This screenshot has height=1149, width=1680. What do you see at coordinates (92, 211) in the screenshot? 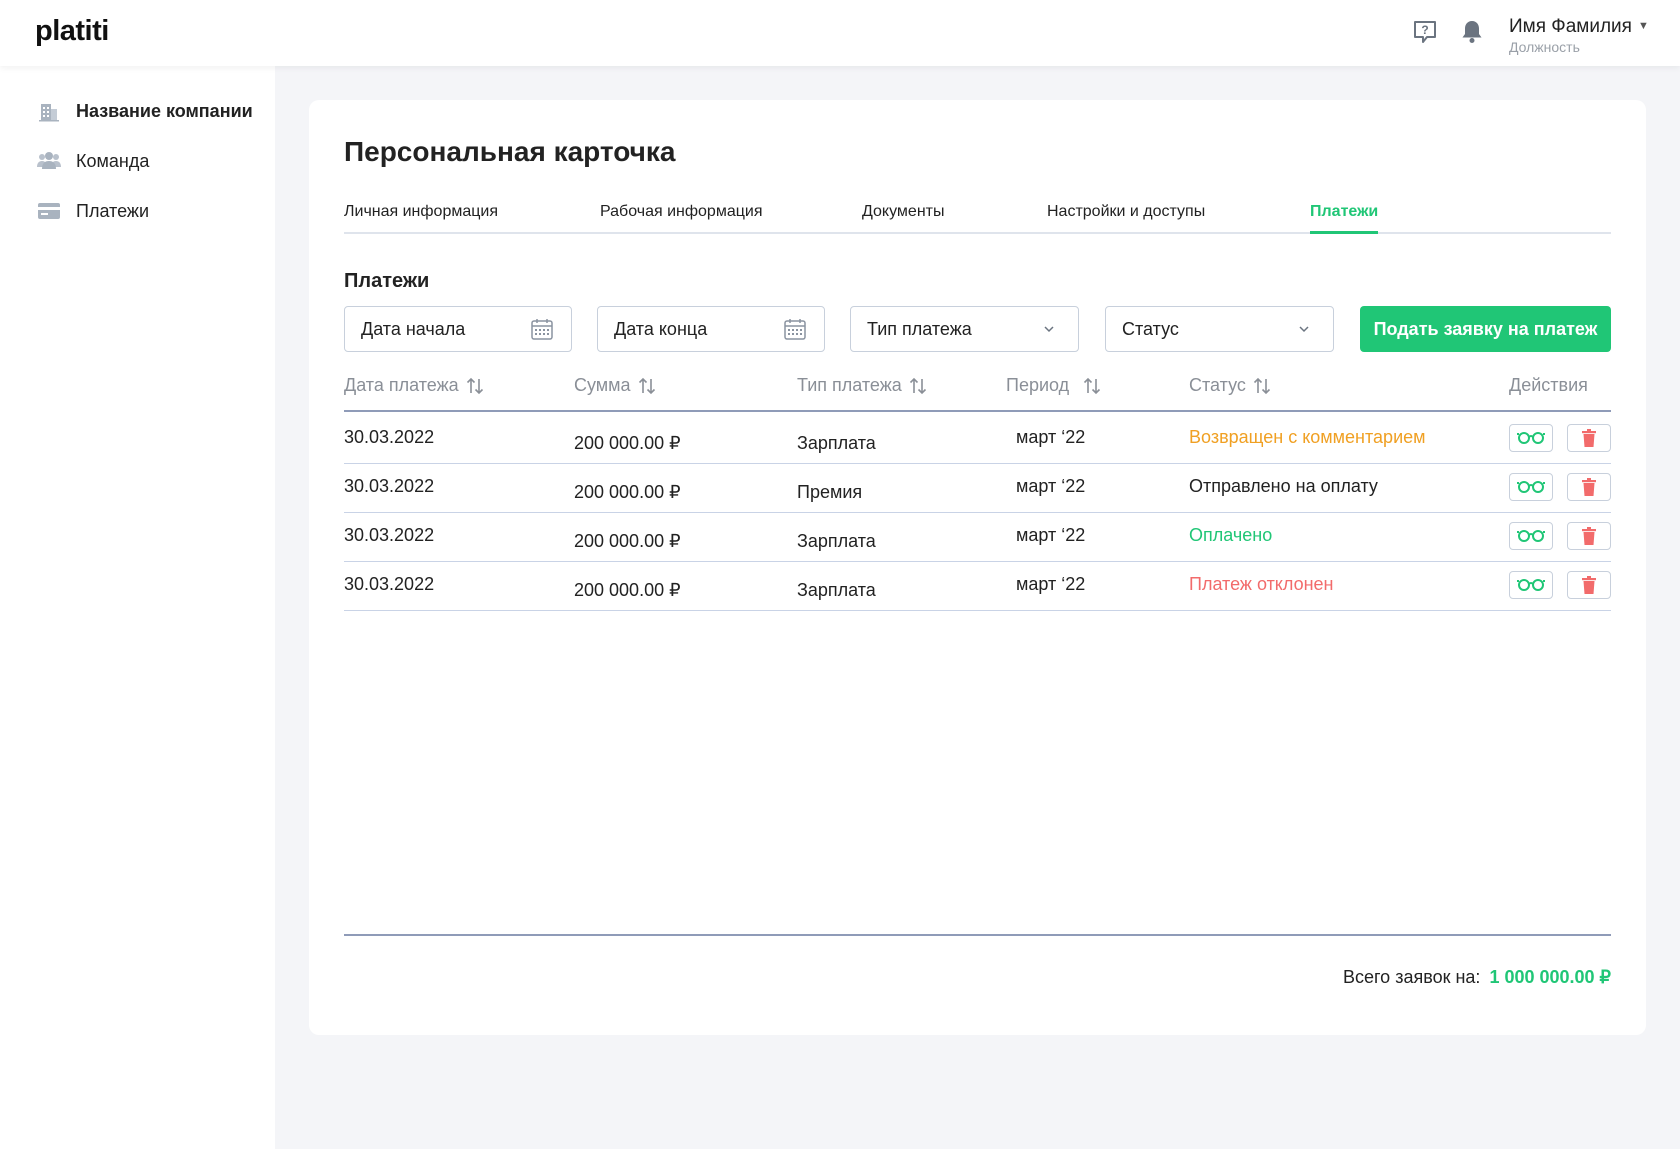
I see `sidebar-item-payments: Платежи` at bounding box center [92, 211].